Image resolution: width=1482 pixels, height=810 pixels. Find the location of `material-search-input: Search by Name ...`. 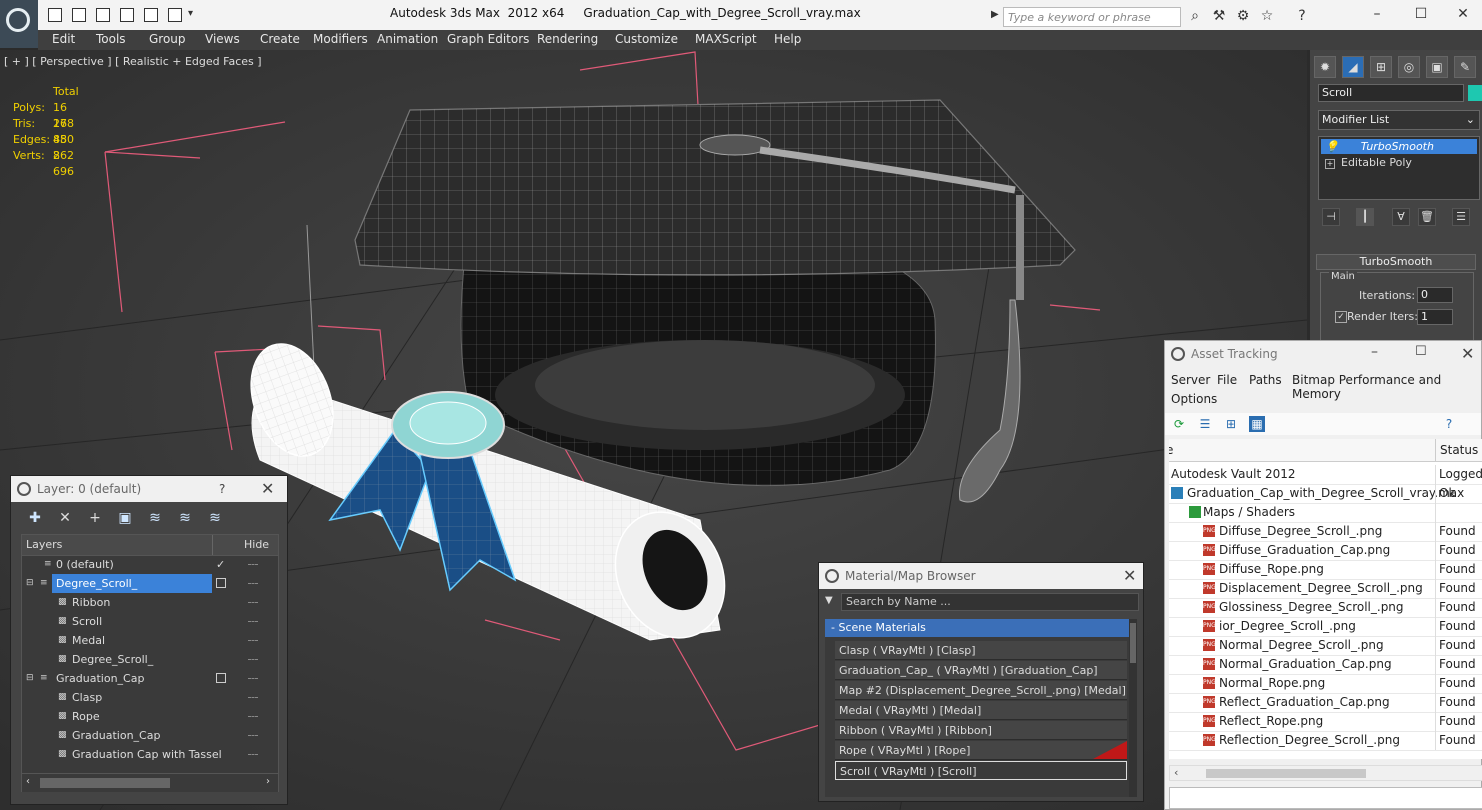

material-search-input: Search by Name ... is located at coordinates (990, 602).